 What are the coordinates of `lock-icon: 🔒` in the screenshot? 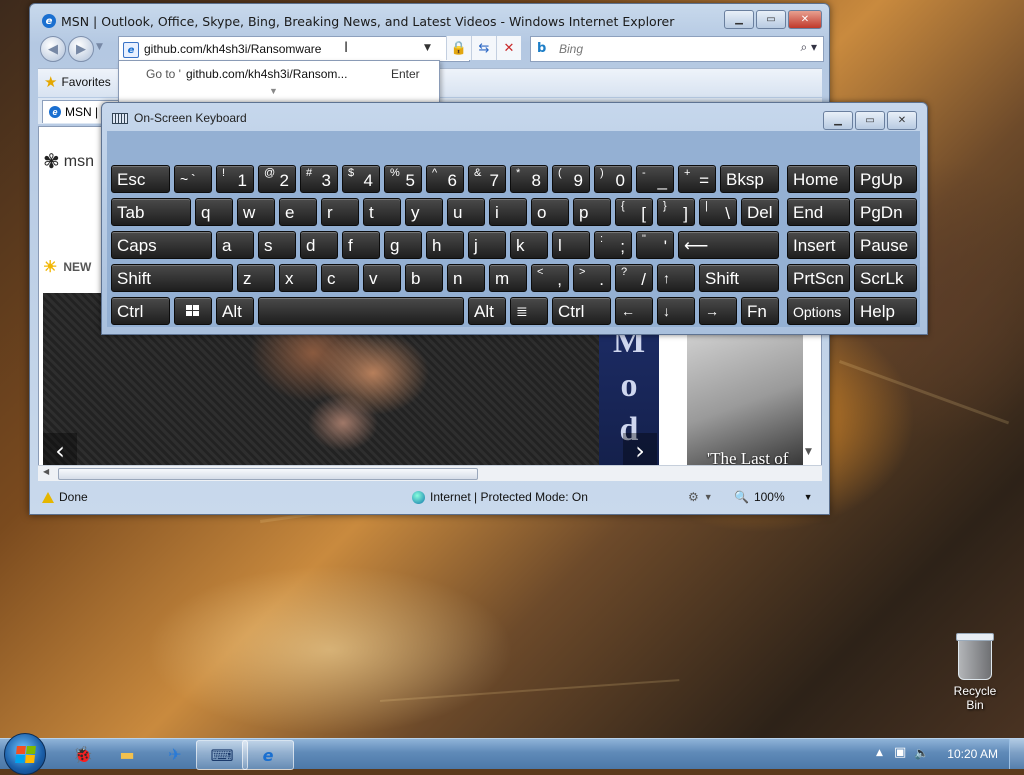 It's located at (458, 48).